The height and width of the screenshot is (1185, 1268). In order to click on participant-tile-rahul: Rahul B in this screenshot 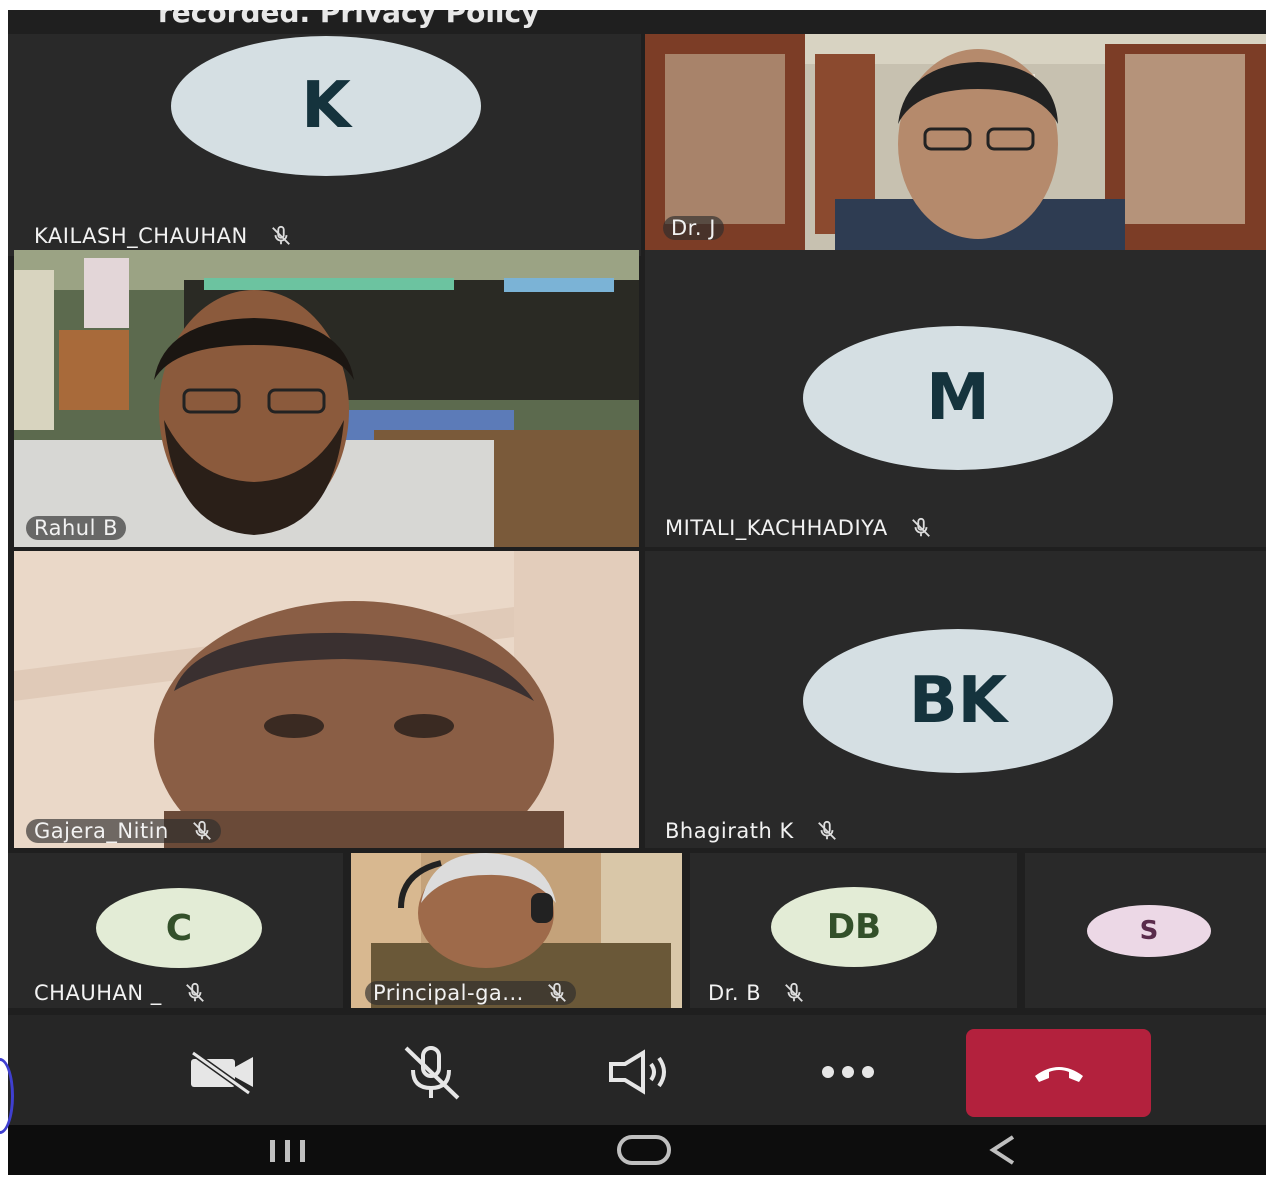, I will do `click(326, 398)`.